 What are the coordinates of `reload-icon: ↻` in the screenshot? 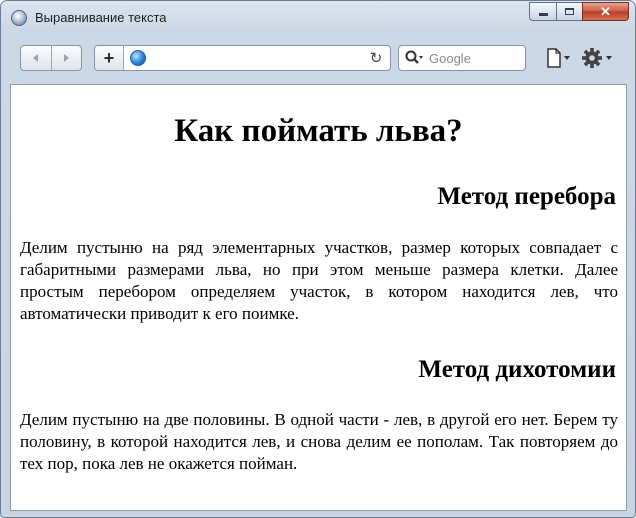 It's located at (376, 58).